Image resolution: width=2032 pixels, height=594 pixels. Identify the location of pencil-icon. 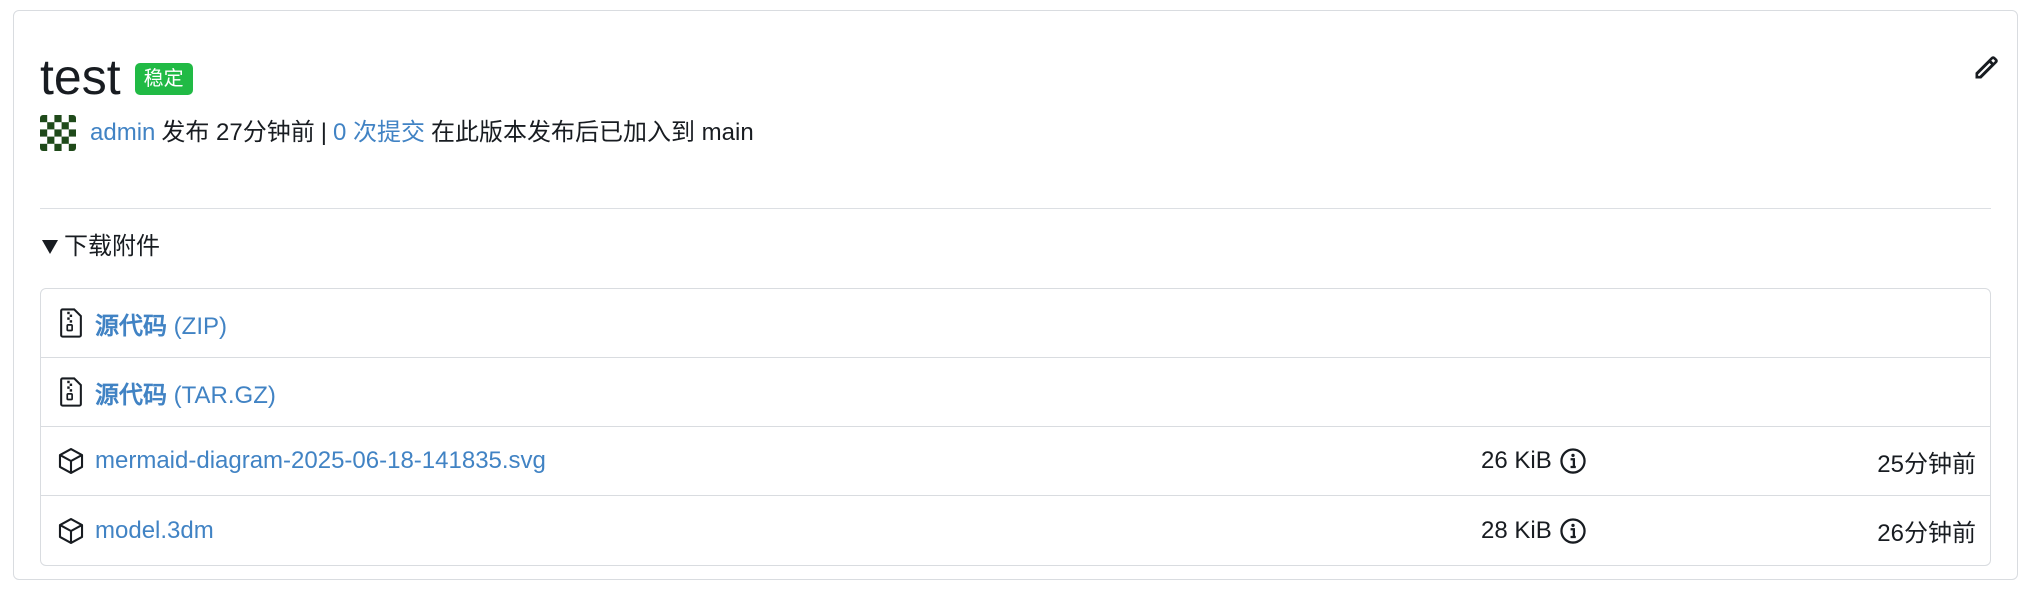
(1986, 67).